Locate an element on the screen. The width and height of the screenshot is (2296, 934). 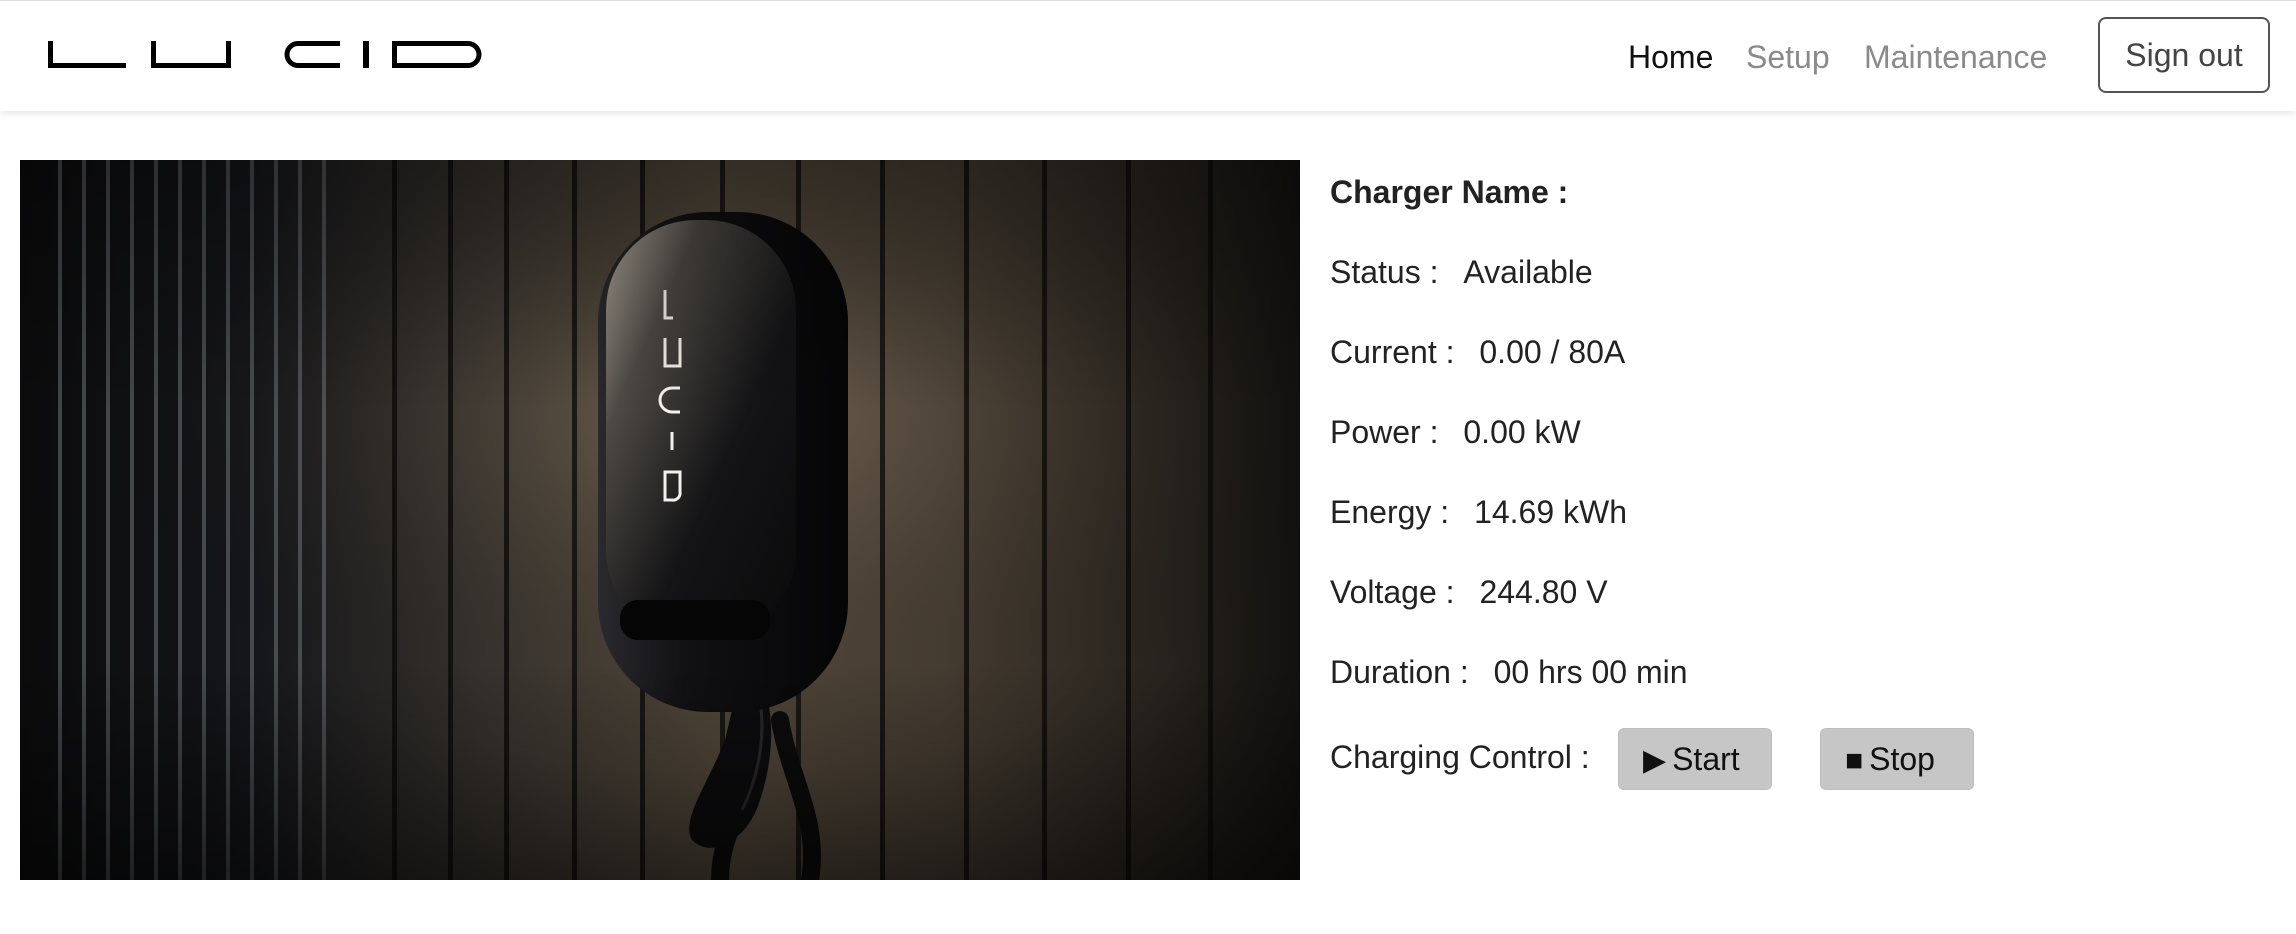
voltage-label: Voltage : is located at coordinates (1392, 592).